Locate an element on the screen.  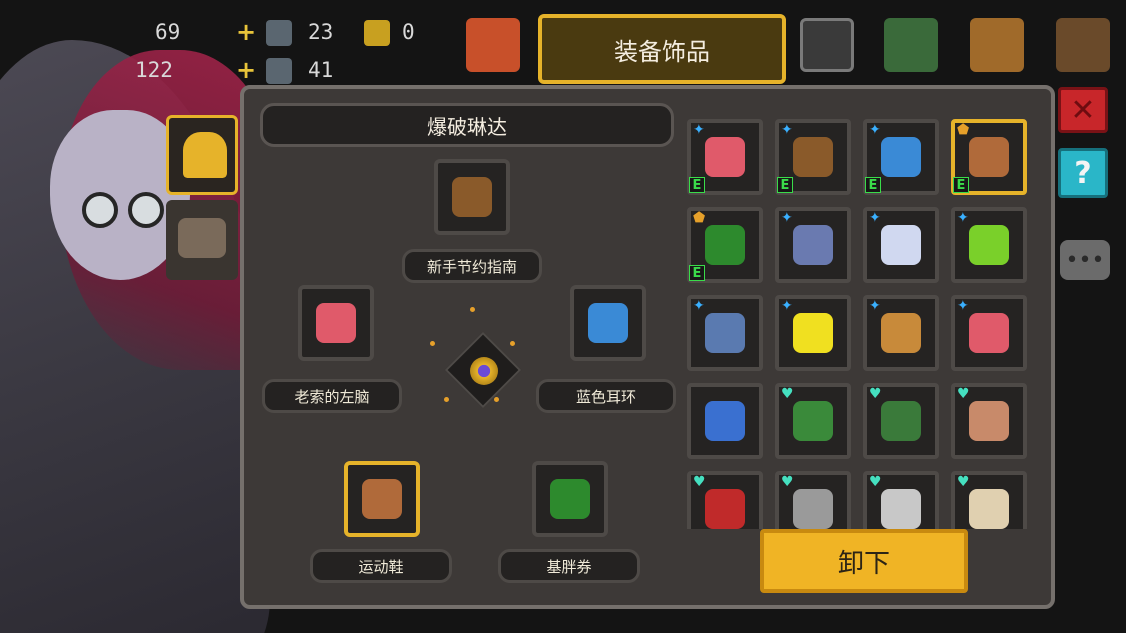
amulet-icon is located at coordinates (813, 245).